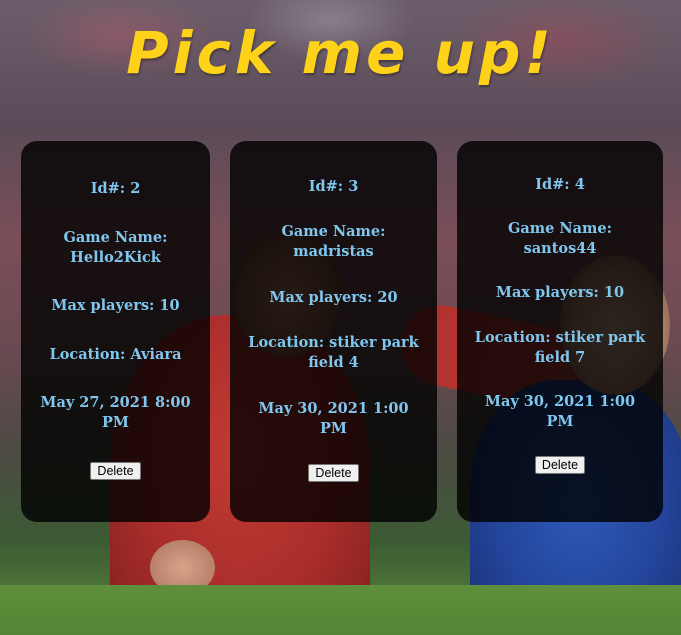 The height and width of the screenshot is (635, 681). I want to click on game-id: Id#: 2, so click(115, 189).